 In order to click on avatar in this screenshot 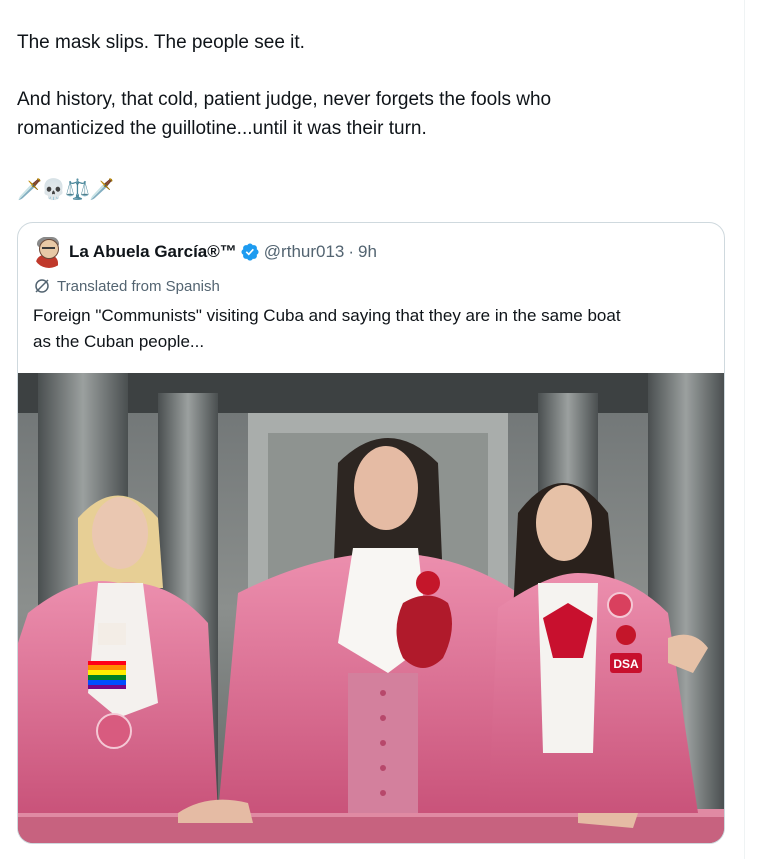, I will do `click(49, 252)`.